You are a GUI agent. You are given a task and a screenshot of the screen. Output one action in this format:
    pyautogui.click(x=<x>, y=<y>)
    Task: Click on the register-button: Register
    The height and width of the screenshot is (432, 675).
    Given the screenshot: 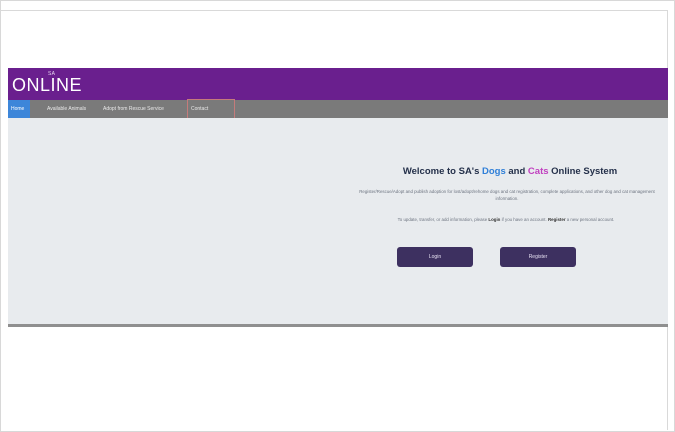 What is the action you would take?
    pyautogui.click(x=538, y=257)
    